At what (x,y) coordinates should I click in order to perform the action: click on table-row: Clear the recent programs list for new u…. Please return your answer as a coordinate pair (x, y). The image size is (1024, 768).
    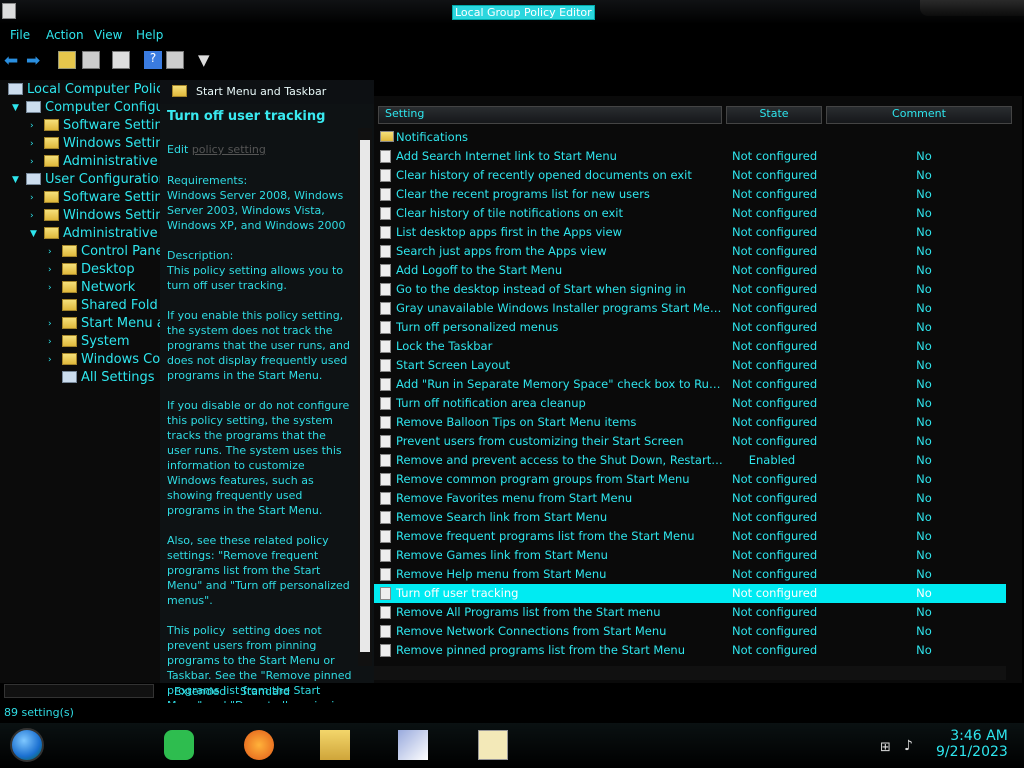
    Looking at the image, I should click on (690, 194).